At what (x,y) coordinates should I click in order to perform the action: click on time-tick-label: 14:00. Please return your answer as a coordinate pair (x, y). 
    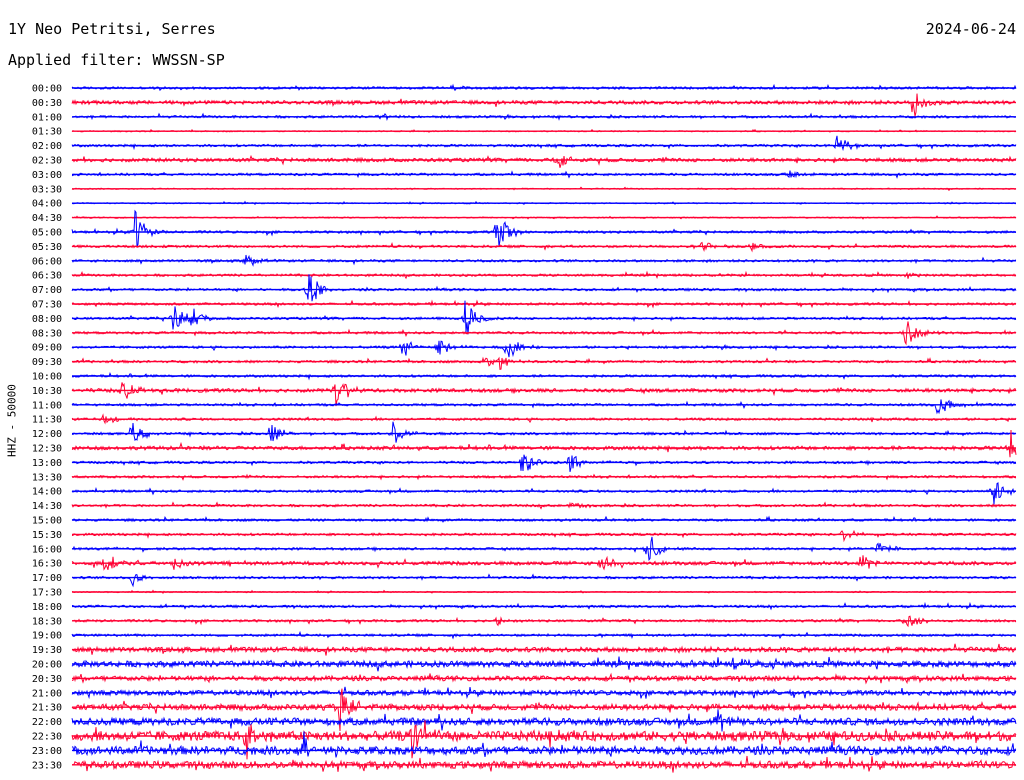
    Looking at the image, I should click on (47, 492).